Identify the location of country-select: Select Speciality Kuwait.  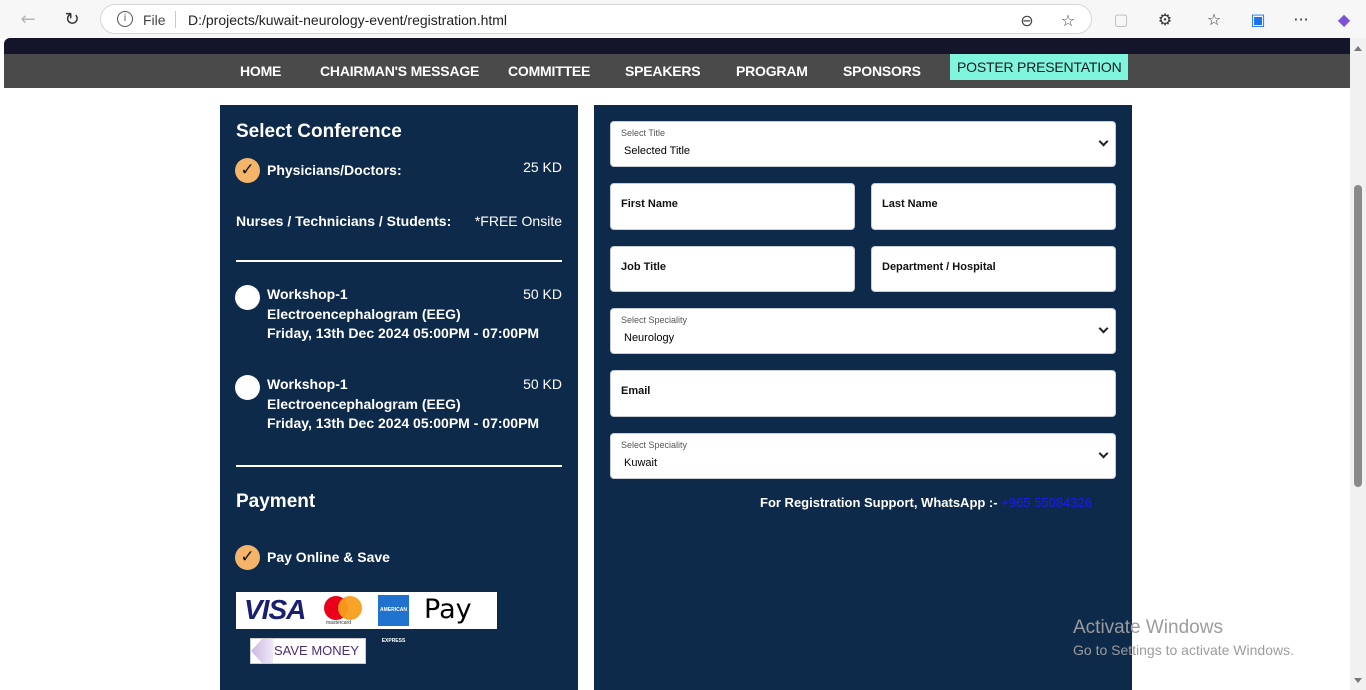
(863, 456).